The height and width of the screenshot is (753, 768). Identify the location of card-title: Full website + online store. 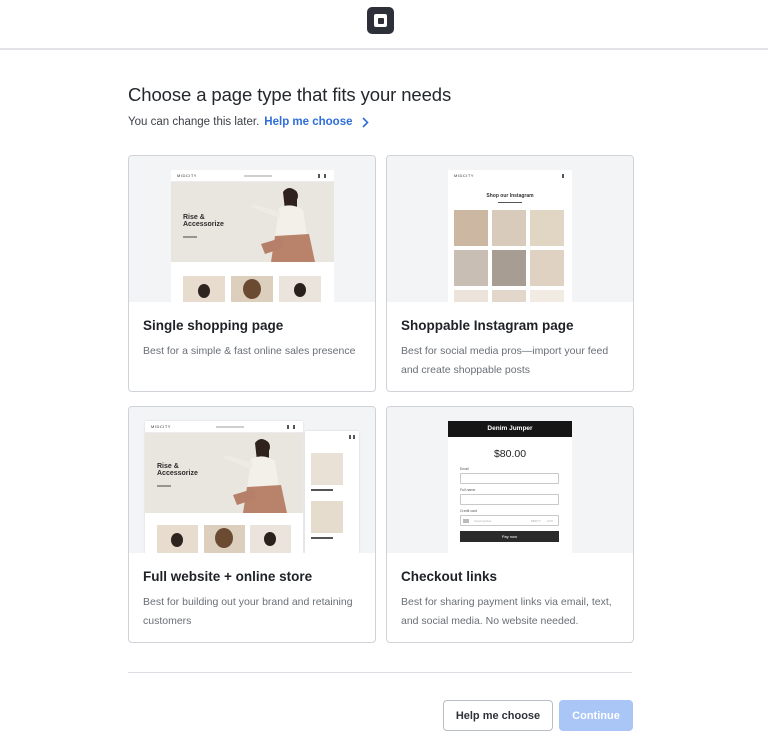
(228, 576).